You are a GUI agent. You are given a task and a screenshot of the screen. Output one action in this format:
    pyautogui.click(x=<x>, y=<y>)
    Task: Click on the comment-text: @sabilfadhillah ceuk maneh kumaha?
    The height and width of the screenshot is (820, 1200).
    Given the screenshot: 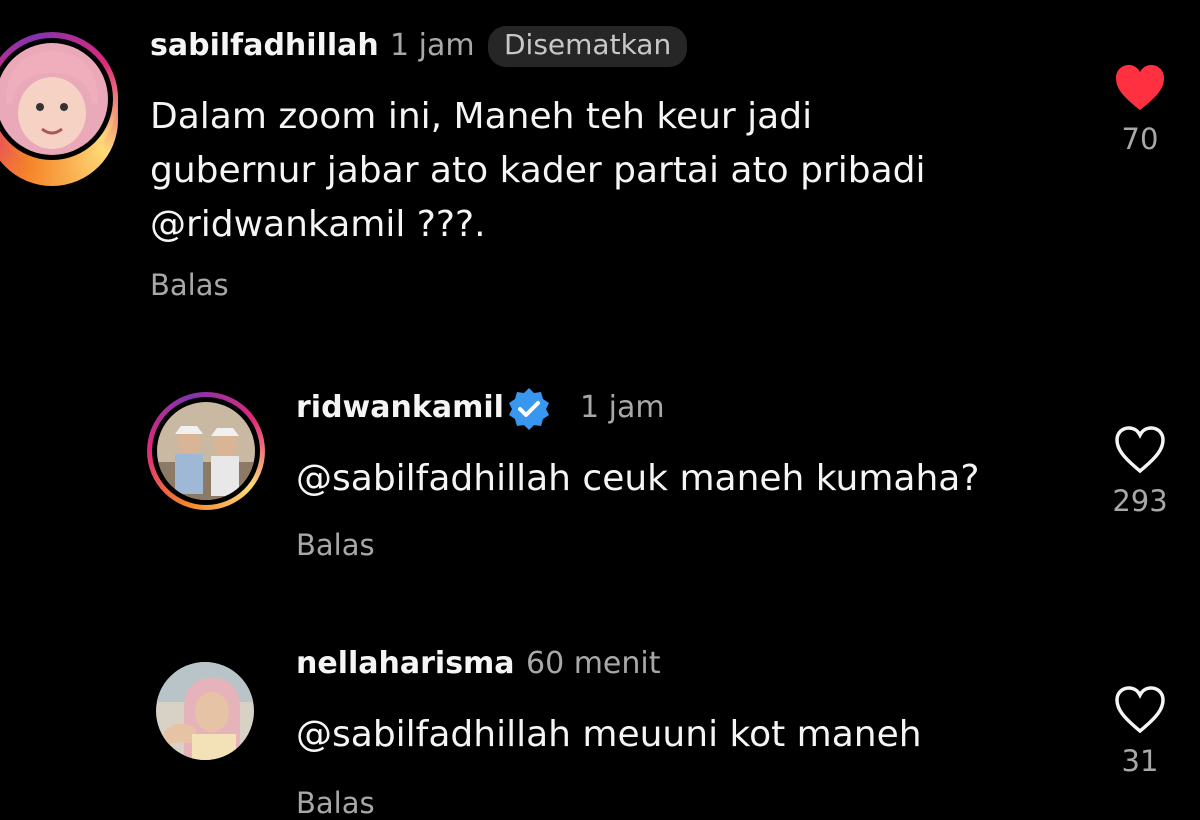 What is the action you would take?
    pyautogui.click(x=637, y=479)
    